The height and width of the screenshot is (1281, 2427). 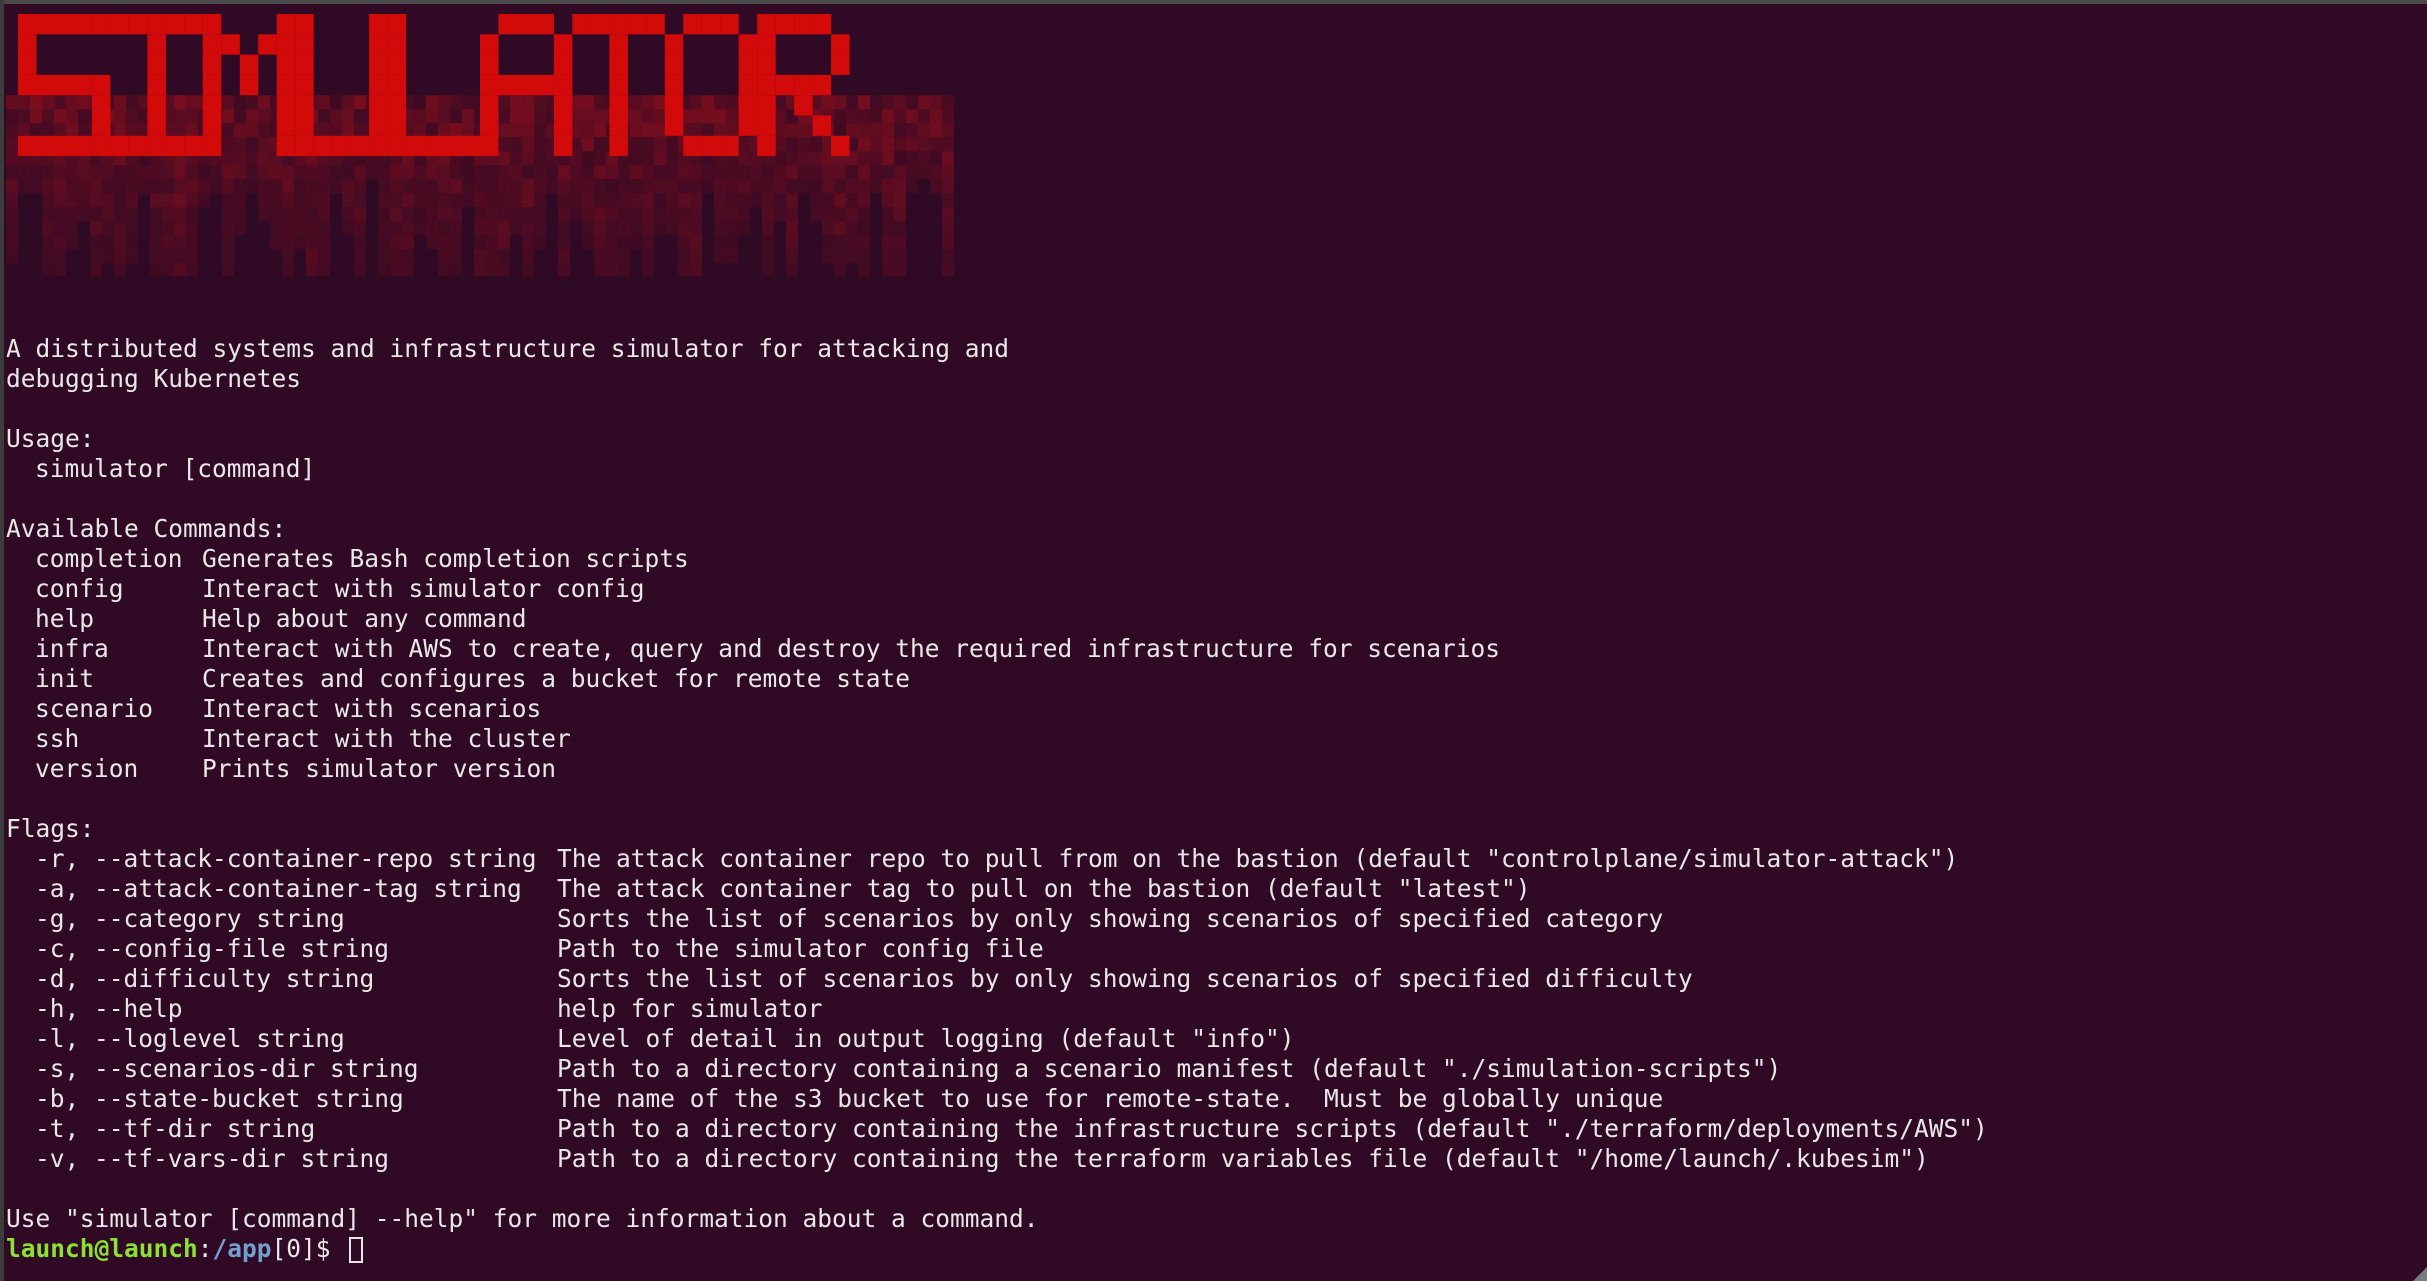 I want to click on usage-command: simulator [command], so click(x=175, y=468).